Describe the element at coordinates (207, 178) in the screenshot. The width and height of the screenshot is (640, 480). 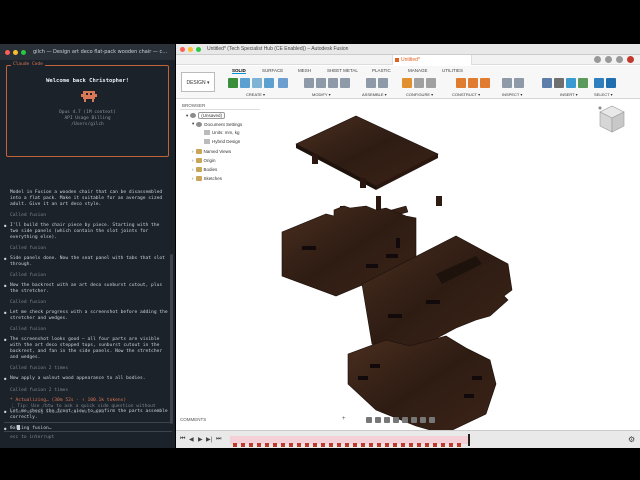
I see `tree-item-sketches: › Sketches` at that location.